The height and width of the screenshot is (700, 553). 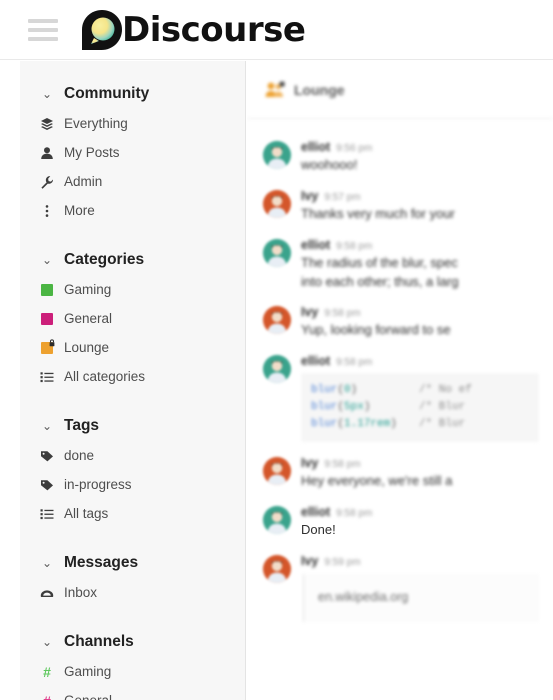 What do you see at coordinates (400, 206) in the screenshot?
I see `chat-message: Ivy 9:57 pm Thanks very much for your` at bounding box center [400, 206].